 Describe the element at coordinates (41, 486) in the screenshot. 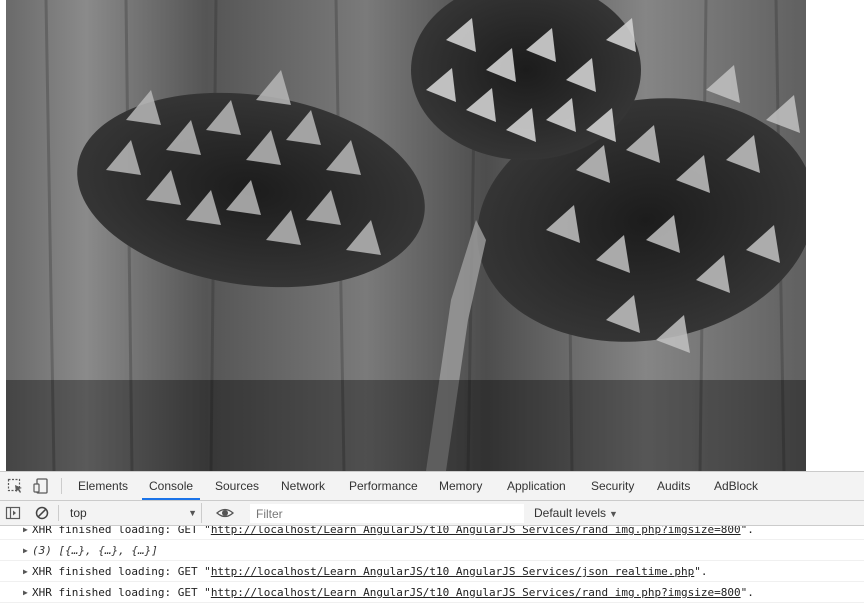

I see `device-toolbar-icon` at that location.